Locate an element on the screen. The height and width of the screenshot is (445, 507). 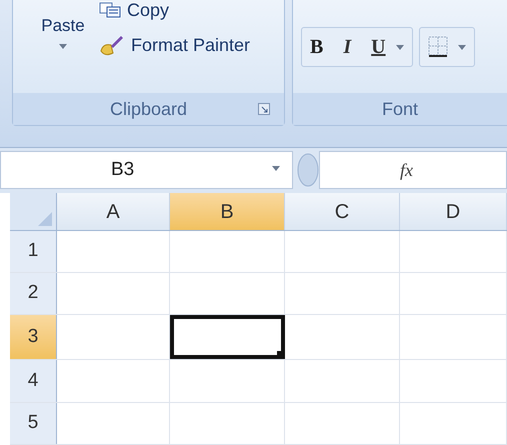
row-header: 1 is located at coordinates (33, 251).